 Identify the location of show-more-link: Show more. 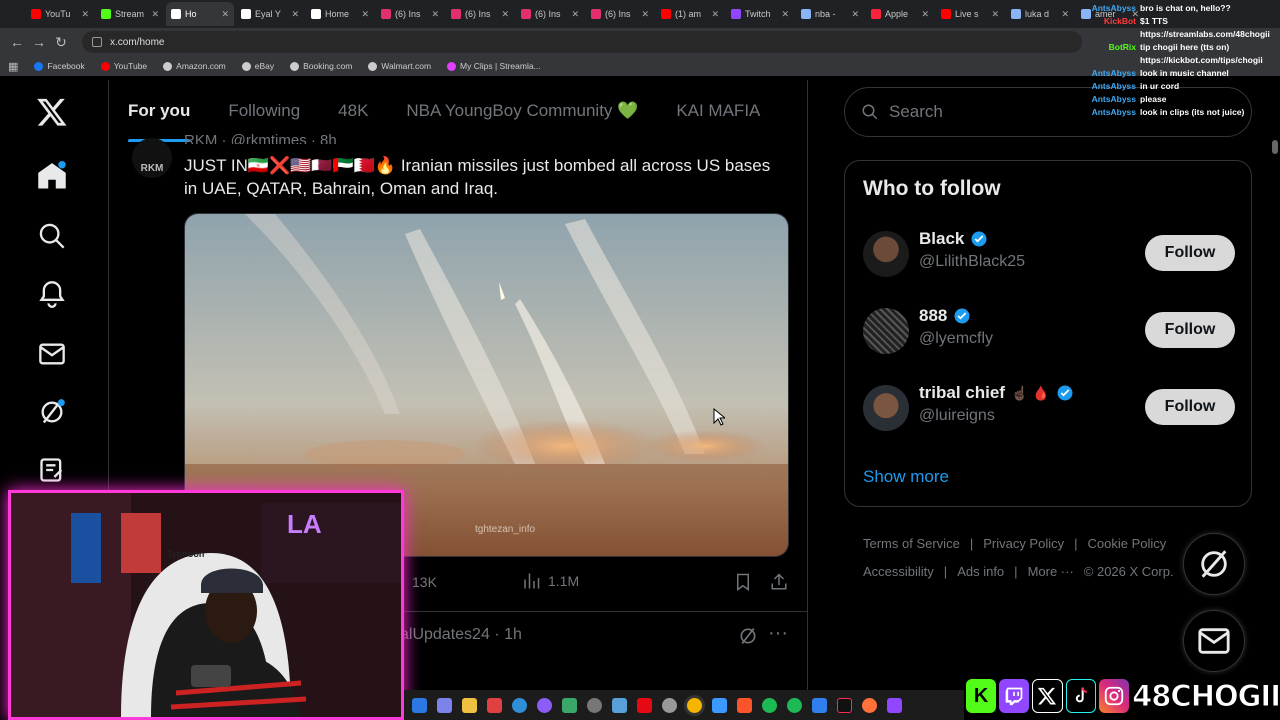
(906, 477).